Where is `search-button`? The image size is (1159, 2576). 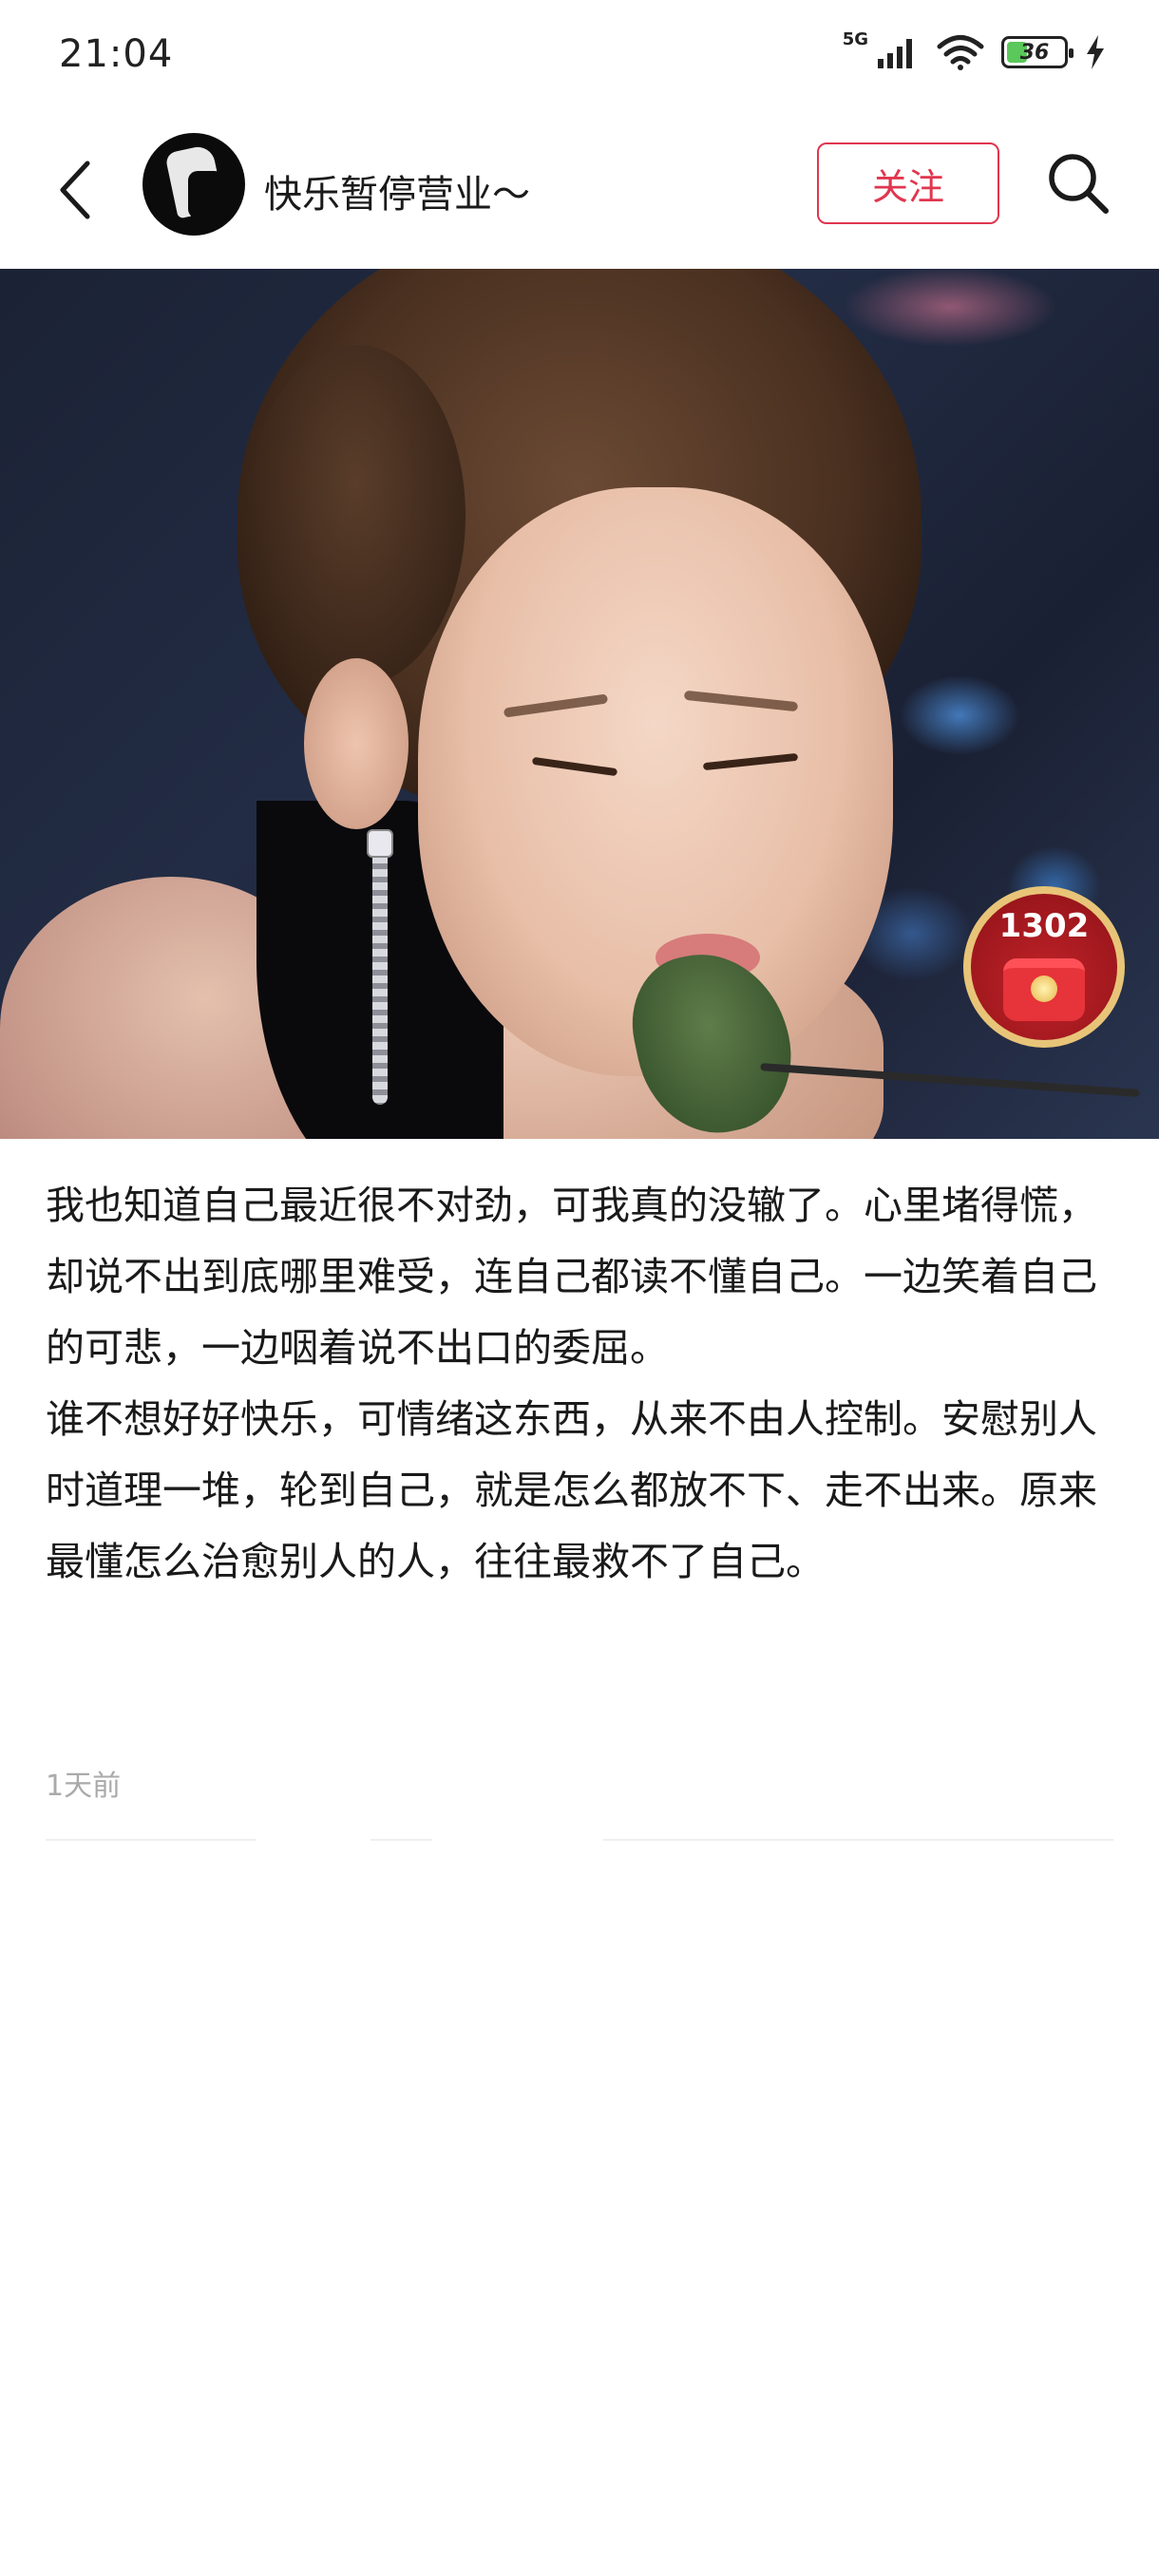 search-button is located at coordinates (1078, 183).